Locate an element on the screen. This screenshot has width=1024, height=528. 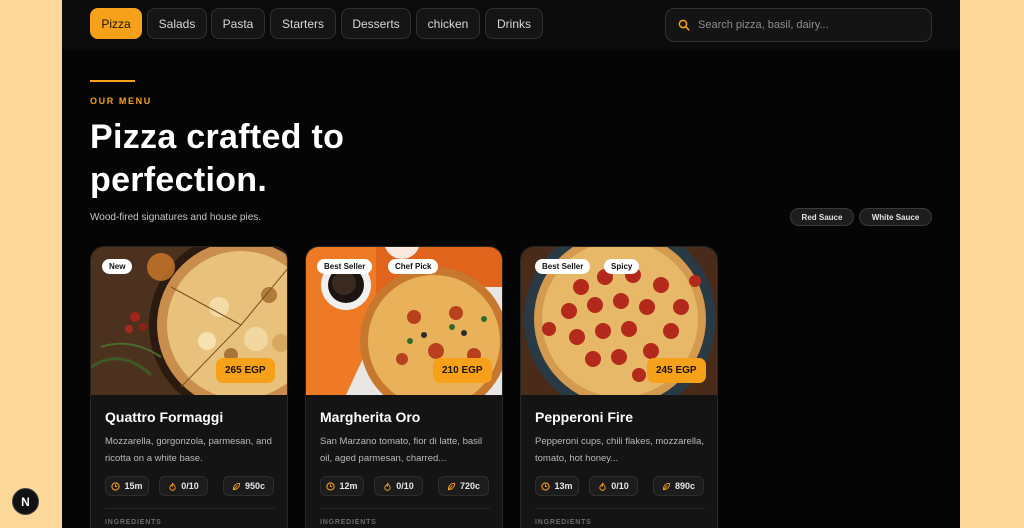
search-box is located at coordinates (798, 25).